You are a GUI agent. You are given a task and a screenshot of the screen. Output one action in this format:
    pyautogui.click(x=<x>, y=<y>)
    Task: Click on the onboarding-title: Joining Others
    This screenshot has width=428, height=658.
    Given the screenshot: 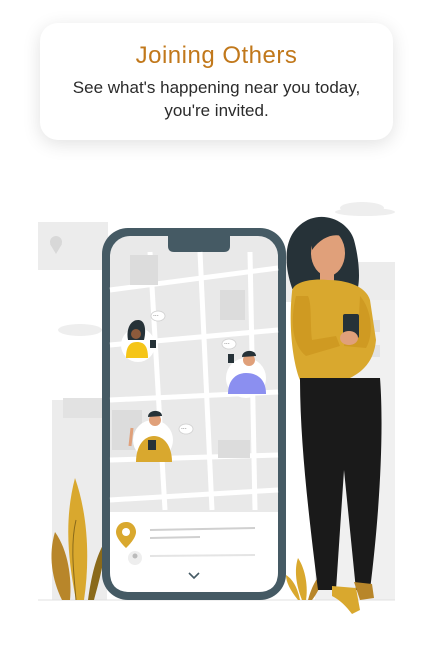 What is the action you would take?
    pyautogui.click(x=216, y=55)
    